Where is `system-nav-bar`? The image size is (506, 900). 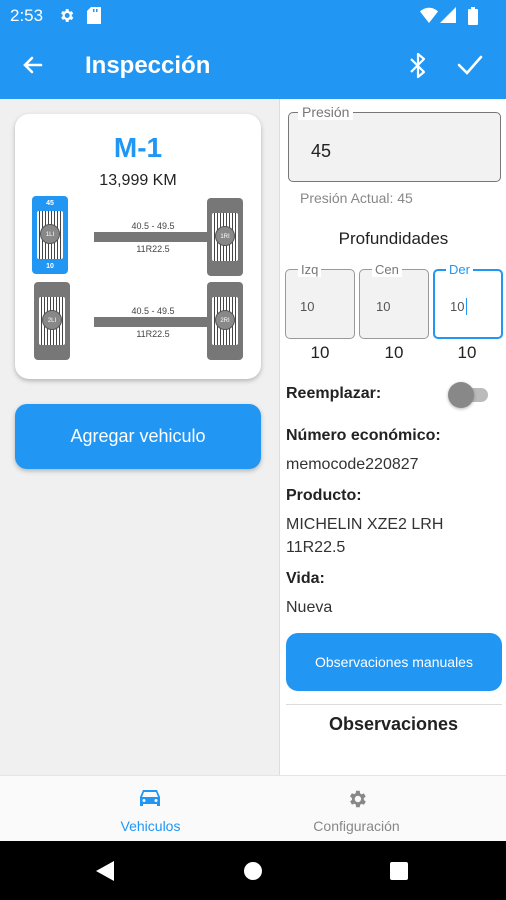
system-nav-bar is located at coordinates (253, 870).